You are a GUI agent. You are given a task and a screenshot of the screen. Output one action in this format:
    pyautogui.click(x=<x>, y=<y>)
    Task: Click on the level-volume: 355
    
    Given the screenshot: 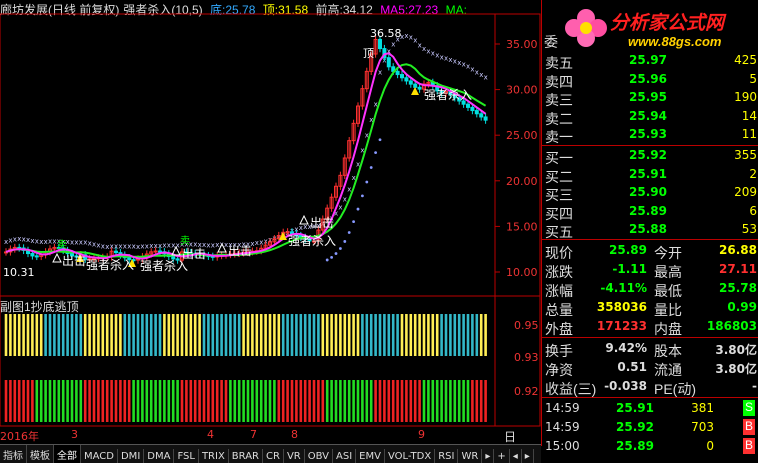 What is the action you would take?
    pyautogui.click(x=745, y=155)
    